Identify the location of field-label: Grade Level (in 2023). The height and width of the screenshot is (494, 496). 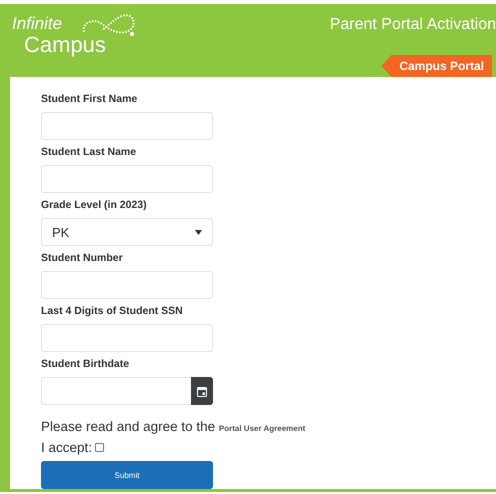
(94, 205).